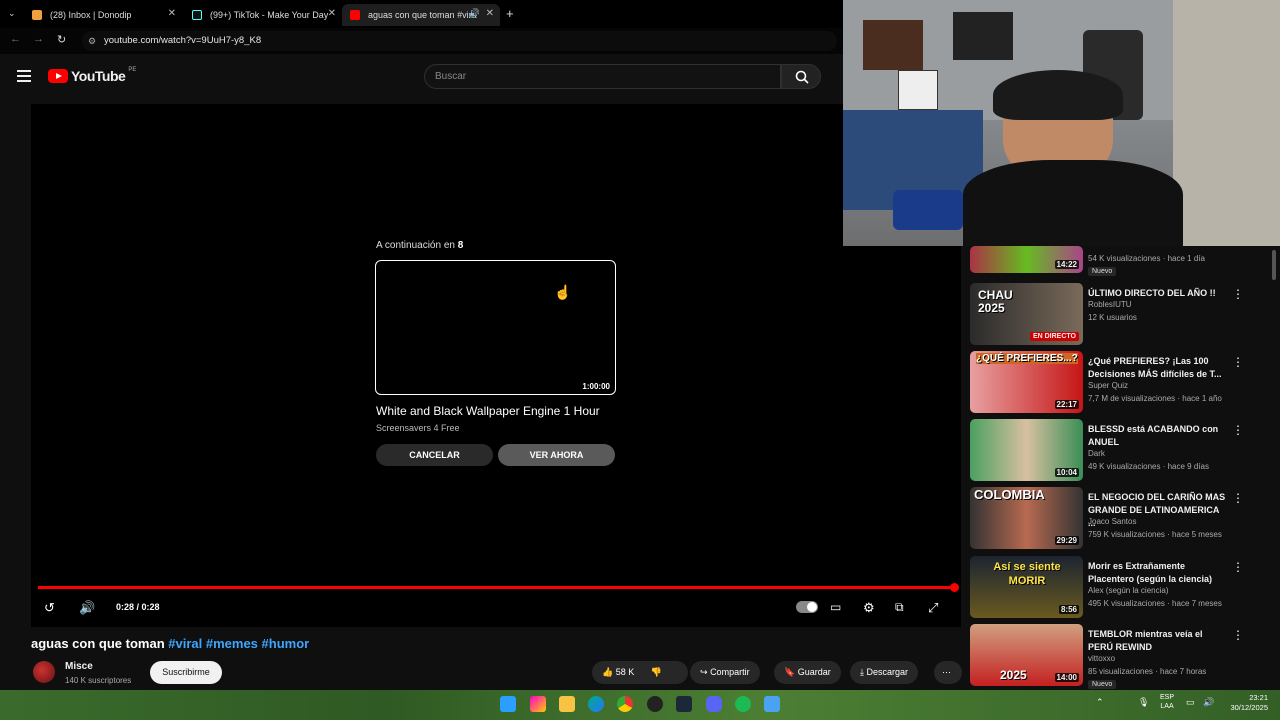 The image size is (1280, 720). What do you see at coordinates (772, 704) in the screenshot?
I see `notepad-icon` at bounding box center [772, 704].